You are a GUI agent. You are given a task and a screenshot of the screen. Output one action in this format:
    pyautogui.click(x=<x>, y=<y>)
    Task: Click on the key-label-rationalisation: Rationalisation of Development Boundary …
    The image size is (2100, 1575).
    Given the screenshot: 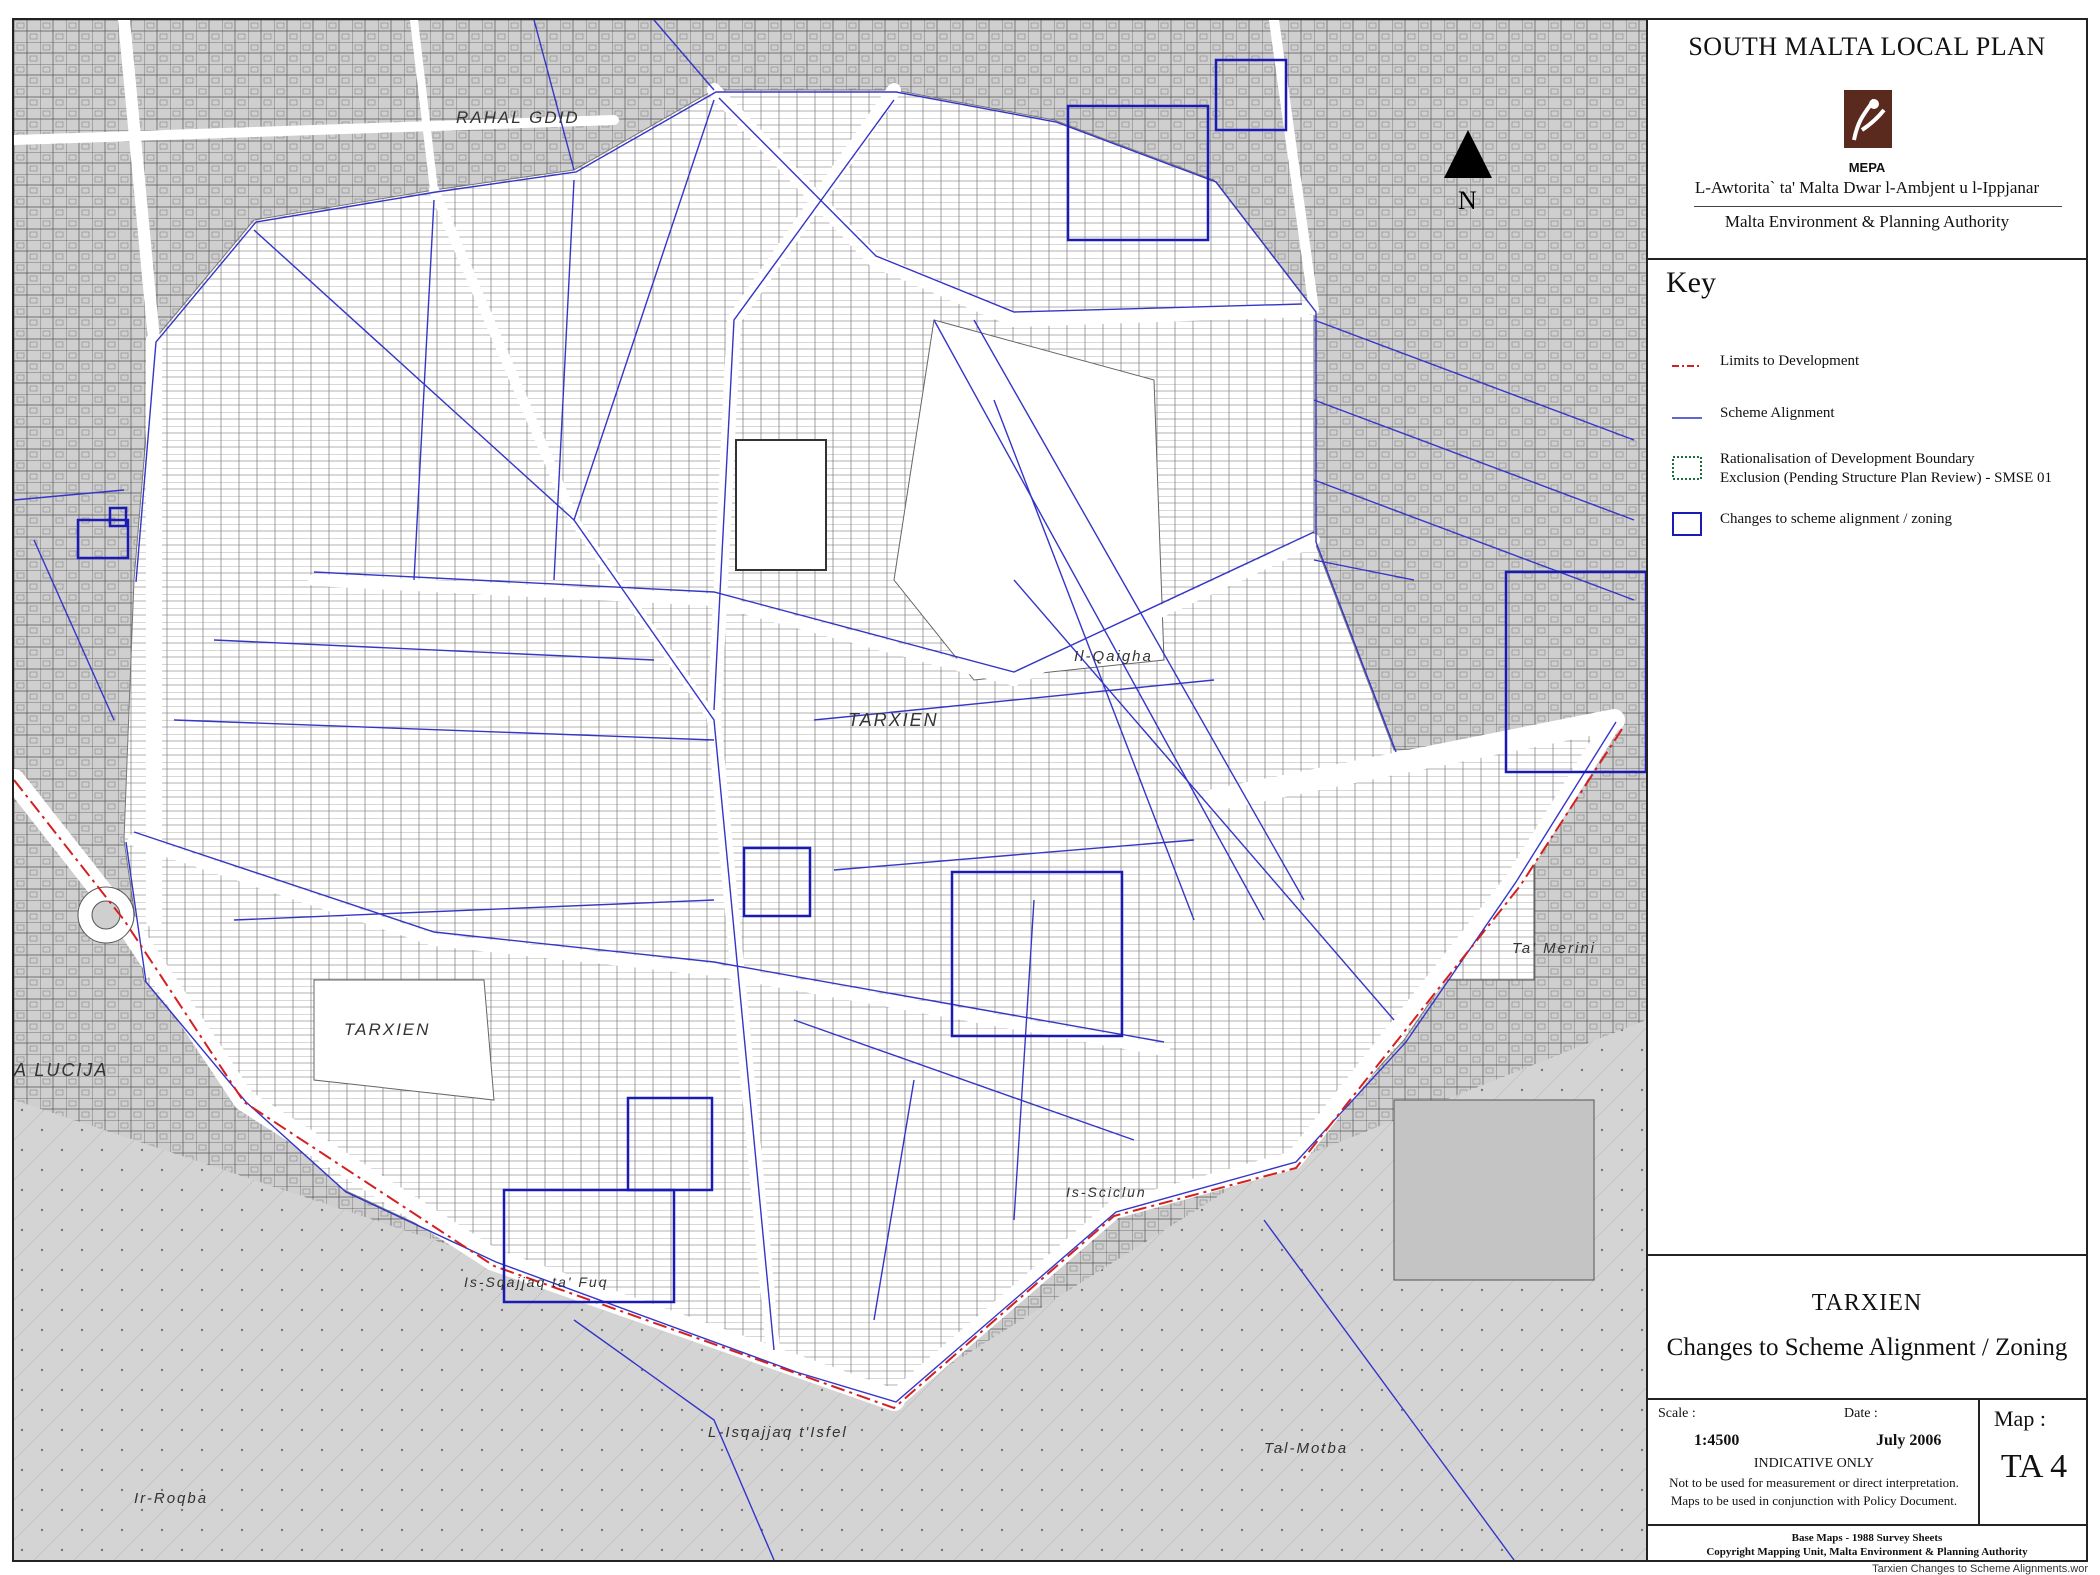 What is the action you would take?
    pyautogui.click(x=1900, y=469)
    